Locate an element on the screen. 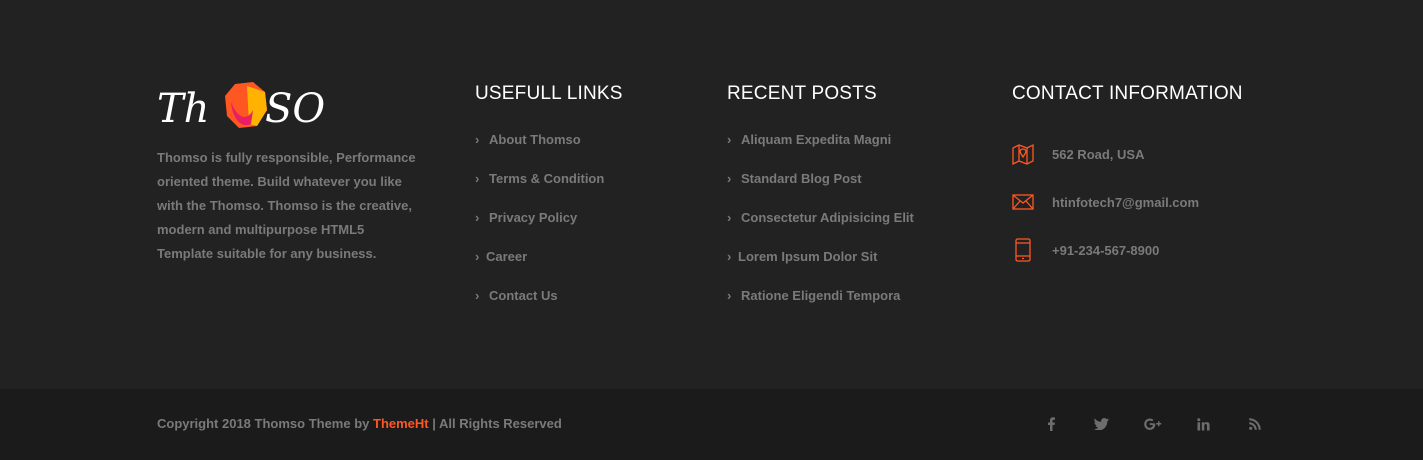 The height and width of the screenshot is (460, 1423). list-item: › Privacy Policy is located at coordinates (585, 228).